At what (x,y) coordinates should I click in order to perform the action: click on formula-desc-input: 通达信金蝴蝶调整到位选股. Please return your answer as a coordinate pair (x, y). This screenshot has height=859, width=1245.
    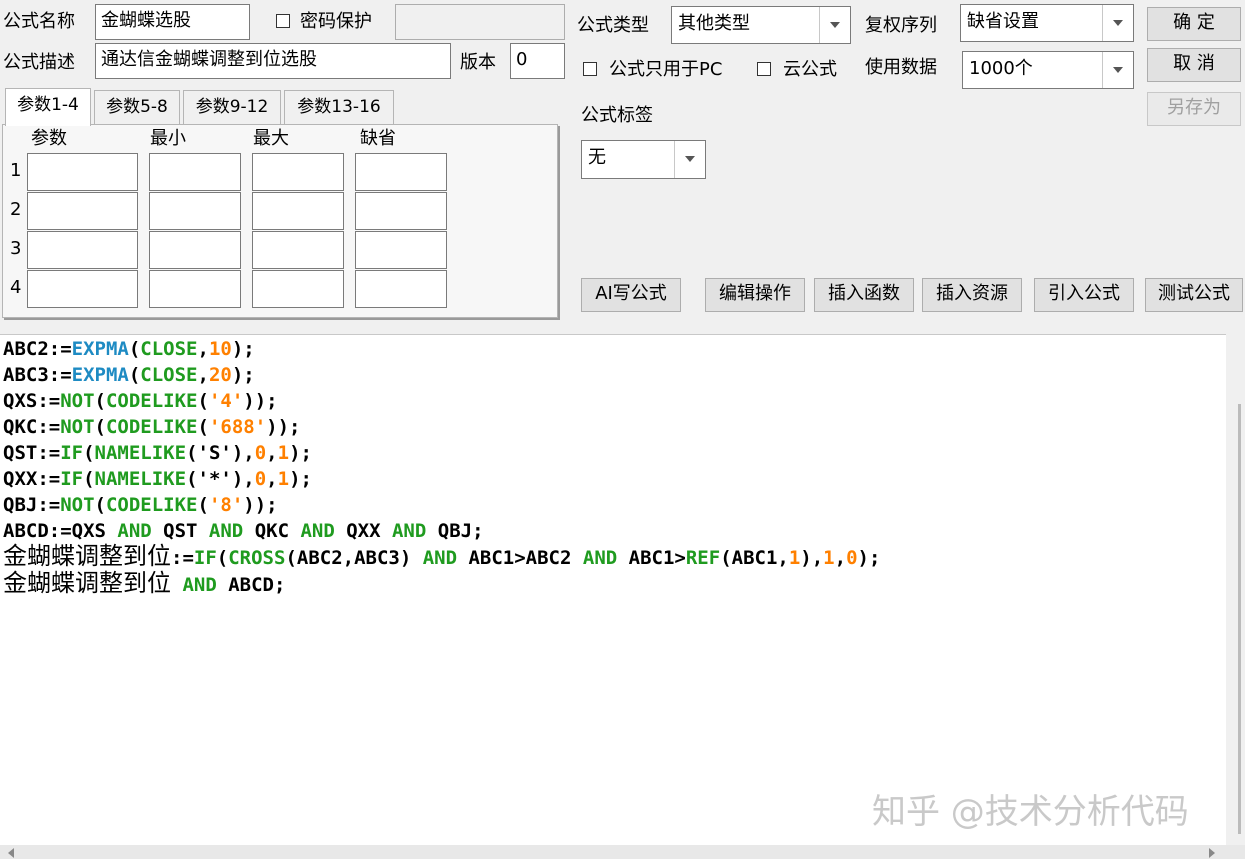
    Looking at the image, I should click on (273, 61).